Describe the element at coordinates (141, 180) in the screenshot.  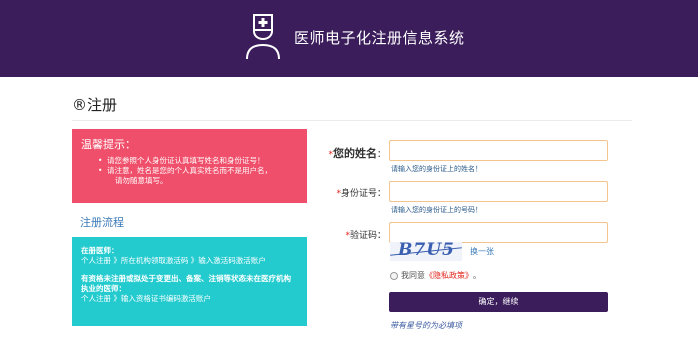
I see `tips-item: 请勿随意填写。` at that location.